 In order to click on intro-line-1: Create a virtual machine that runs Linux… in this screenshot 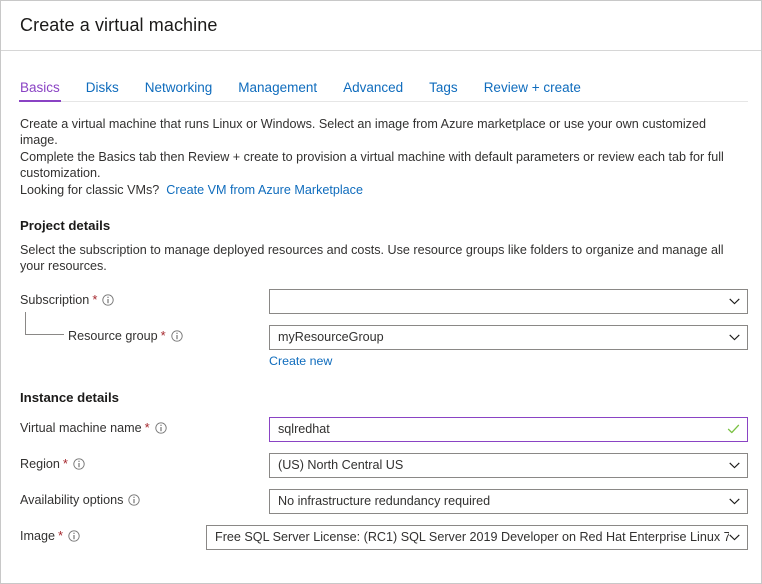, I will do `click(363, 132)`.